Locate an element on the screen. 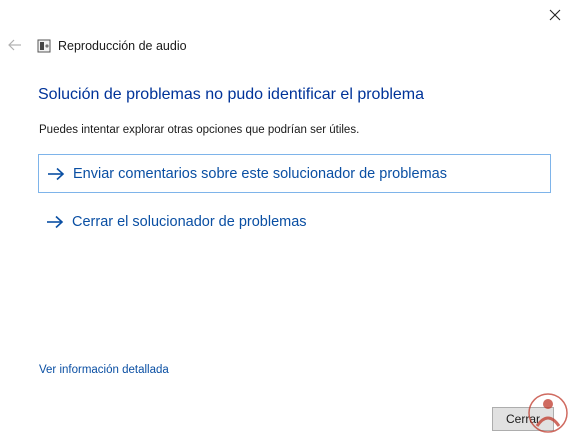  close-icon is located at coordinates (555, 15).